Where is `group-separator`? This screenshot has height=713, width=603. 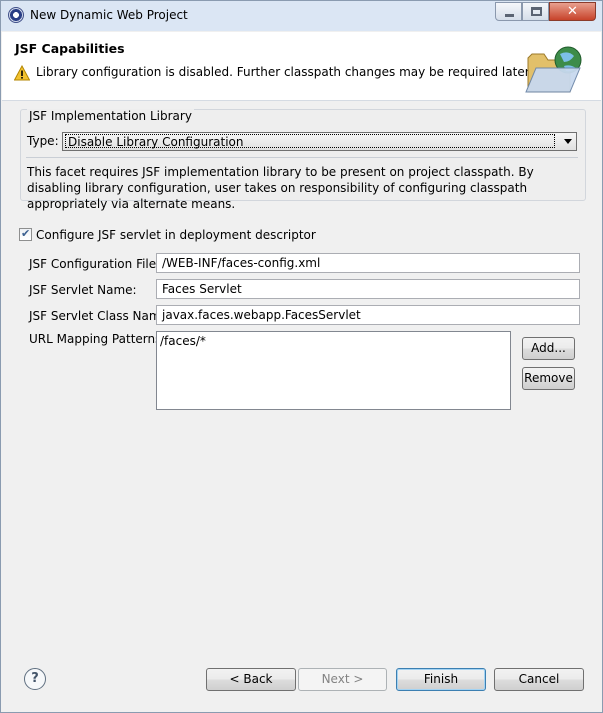
group-separator is located at coordinates (302, 157).